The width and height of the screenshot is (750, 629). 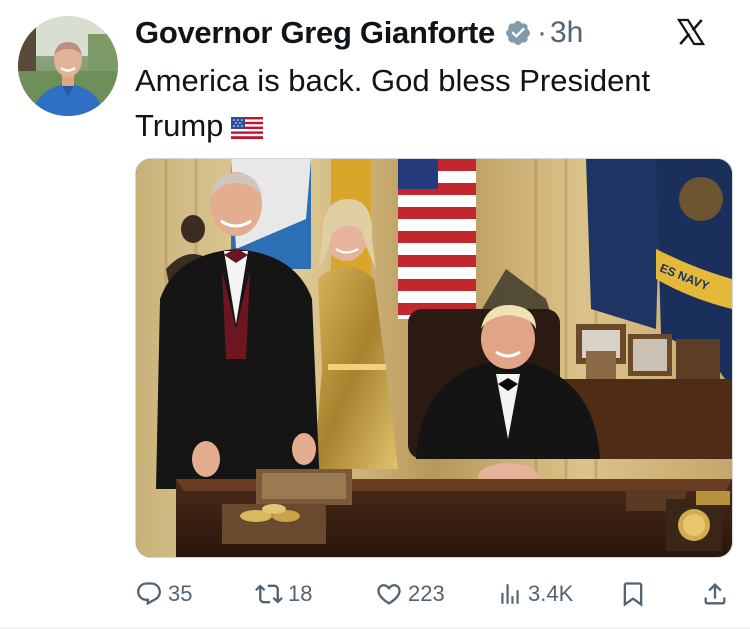 What do you see at coordinates (68, 66) in the screenshot?
I see `avatar` at bounding box center [68, 66].